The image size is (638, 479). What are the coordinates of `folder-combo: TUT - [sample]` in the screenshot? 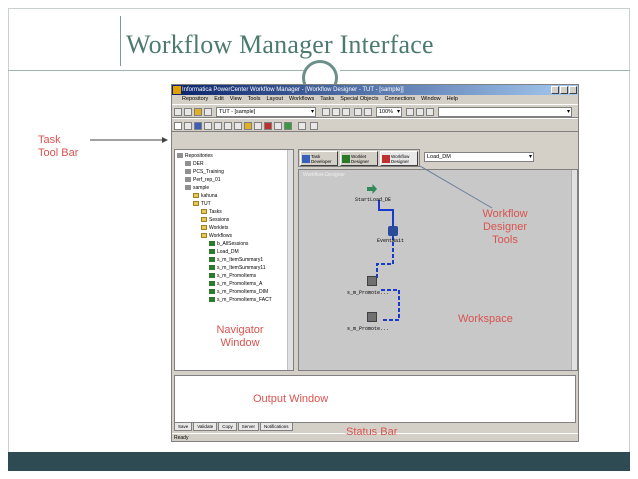 It's located at (266, 112).